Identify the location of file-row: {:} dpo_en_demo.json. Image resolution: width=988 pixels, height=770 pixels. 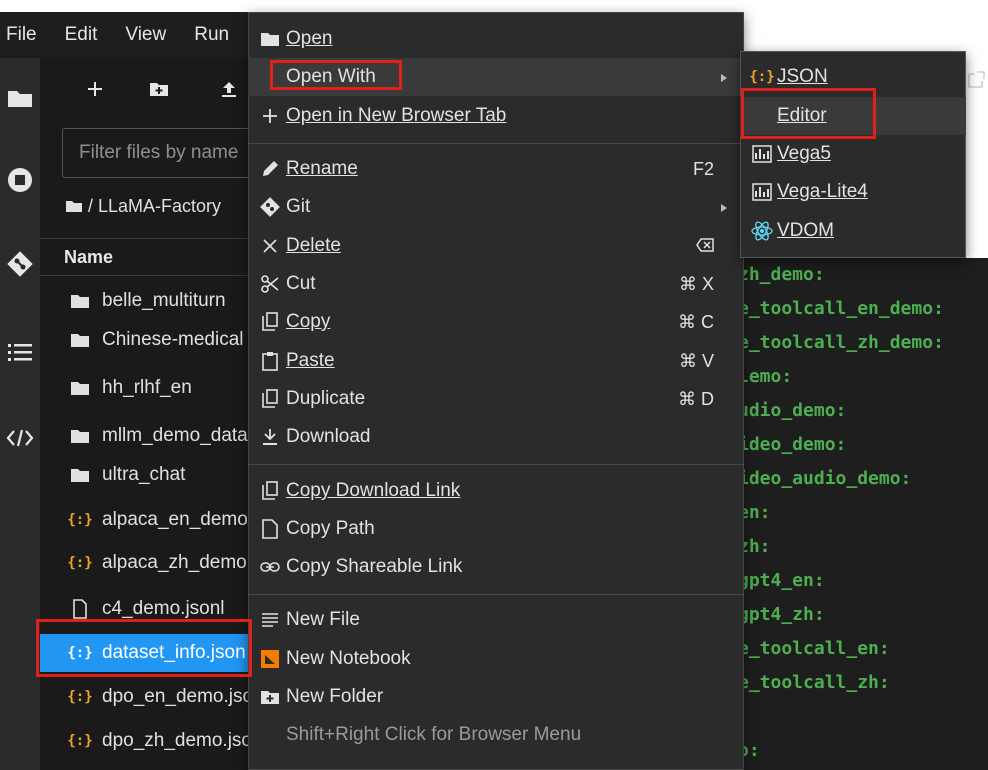
(144, 697).